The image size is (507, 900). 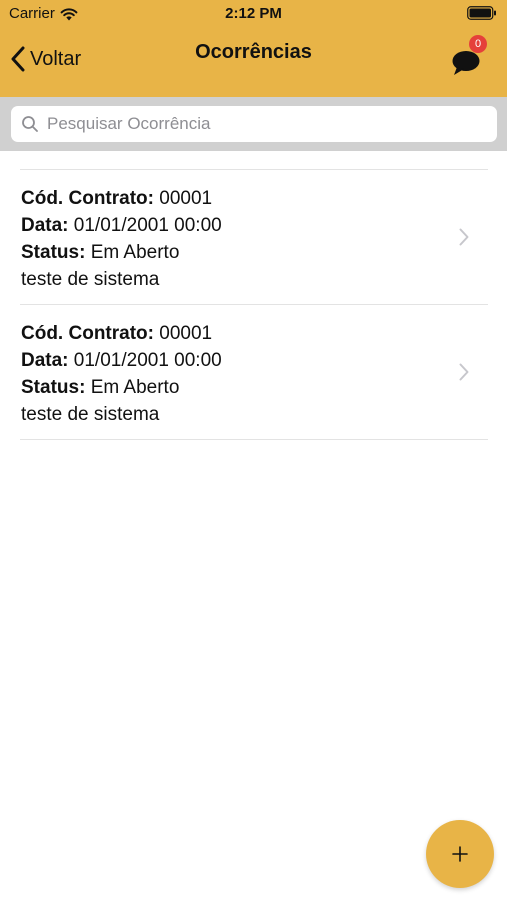 I want to click on search-icon, so click(x=30, y=124).